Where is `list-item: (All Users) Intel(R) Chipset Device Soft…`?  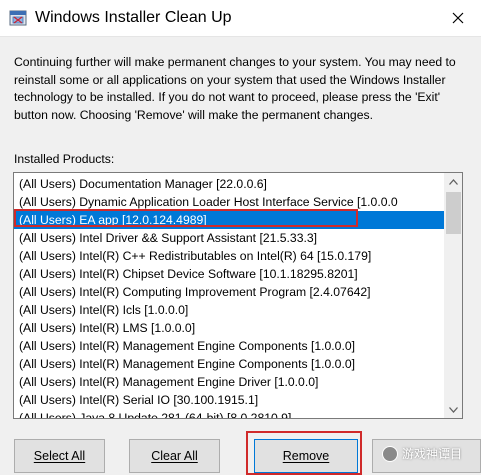 list-item: (All Users) Intel(R) Chipset Device Soft… is located at coordinates (229, 274).